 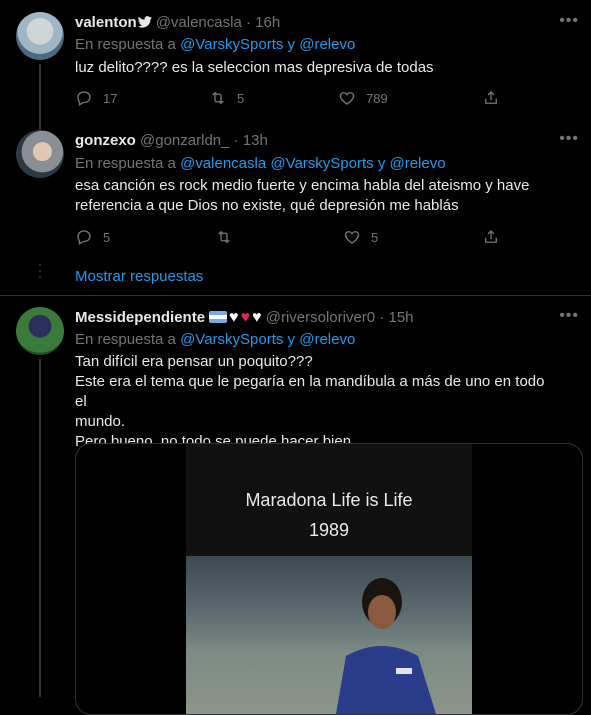 I want to click on reply-button: 5, so click(x=92, y=237).